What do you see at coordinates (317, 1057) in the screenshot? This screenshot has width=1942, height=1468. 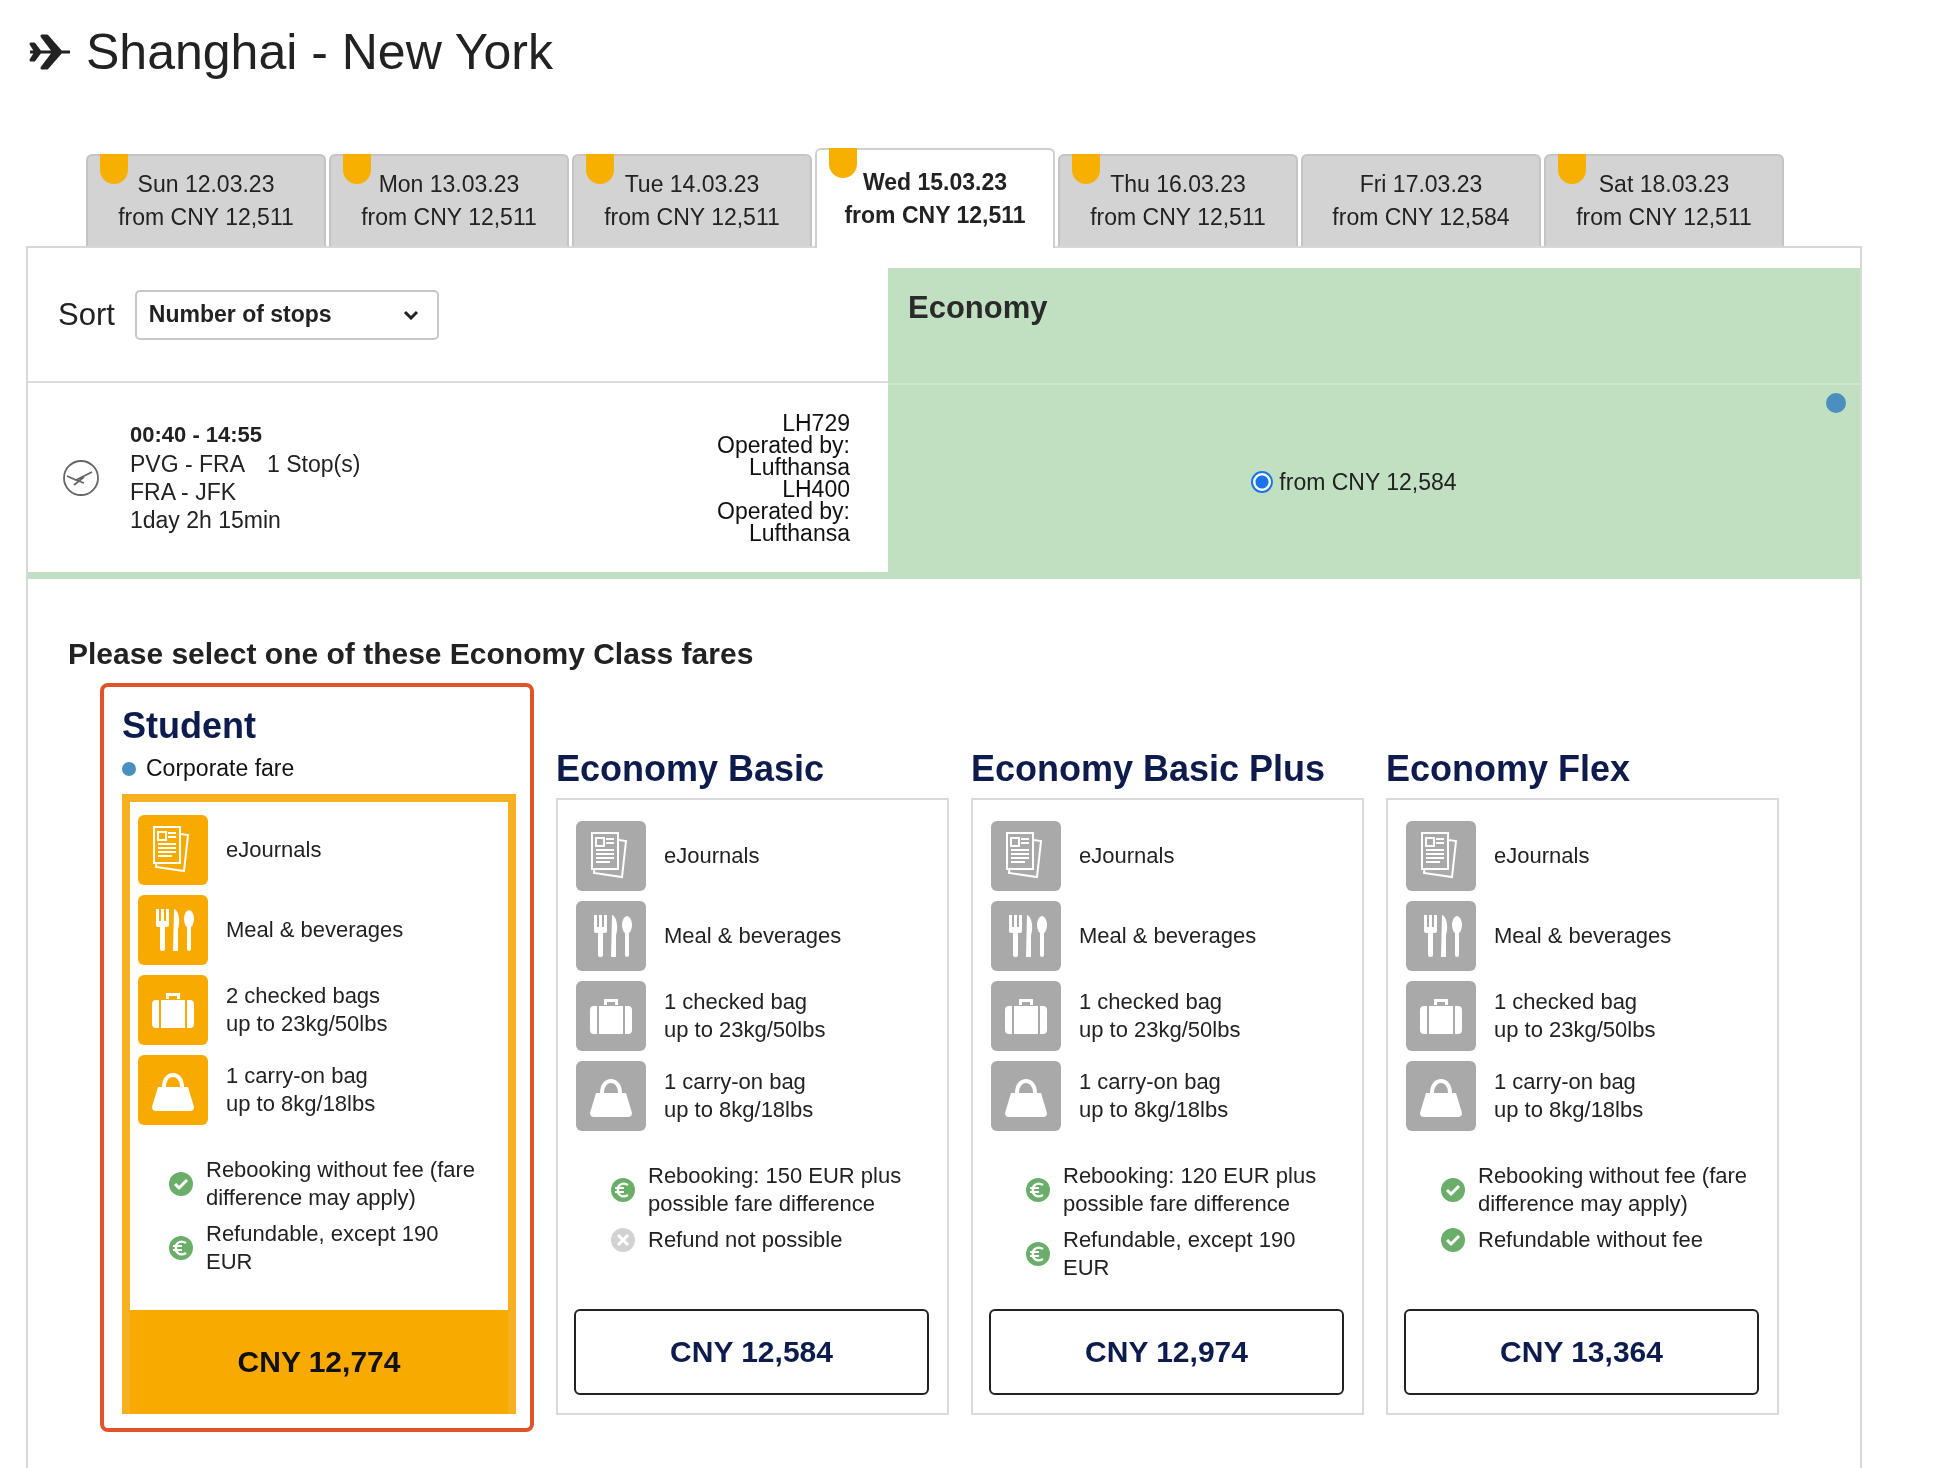 I see `selected-fare-card: Student Corporate fare eJournals Meal & beverages 2 checked bags up to 23kg/50lbs 1 carry-on bag up to 8kg/18lbs Rebooking without fee (fare difference may apply) Refundable, except 190 EUR CNY 12,774` at bounding box center [317, 1057].